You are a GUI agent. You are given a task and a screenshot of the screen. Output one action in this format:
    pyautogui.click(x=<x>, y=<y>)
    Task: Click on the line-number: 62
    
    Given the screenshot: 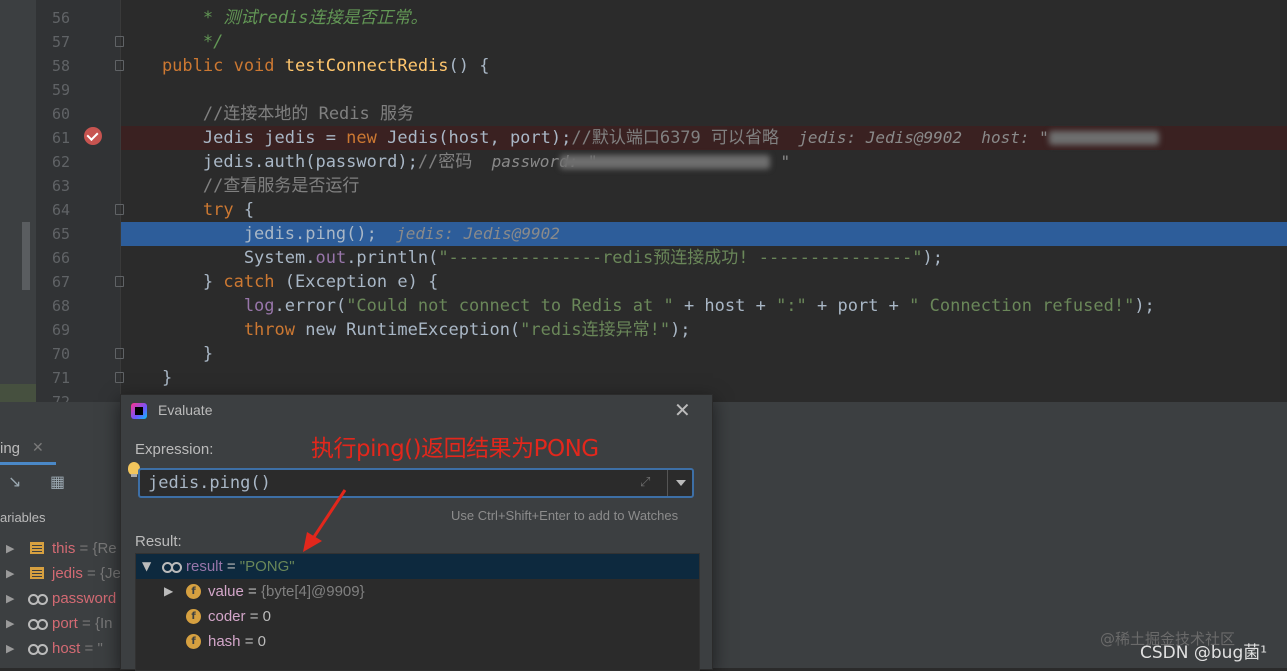 What is the action you would take?
    pyautogui.click(x=60, y=162)
    